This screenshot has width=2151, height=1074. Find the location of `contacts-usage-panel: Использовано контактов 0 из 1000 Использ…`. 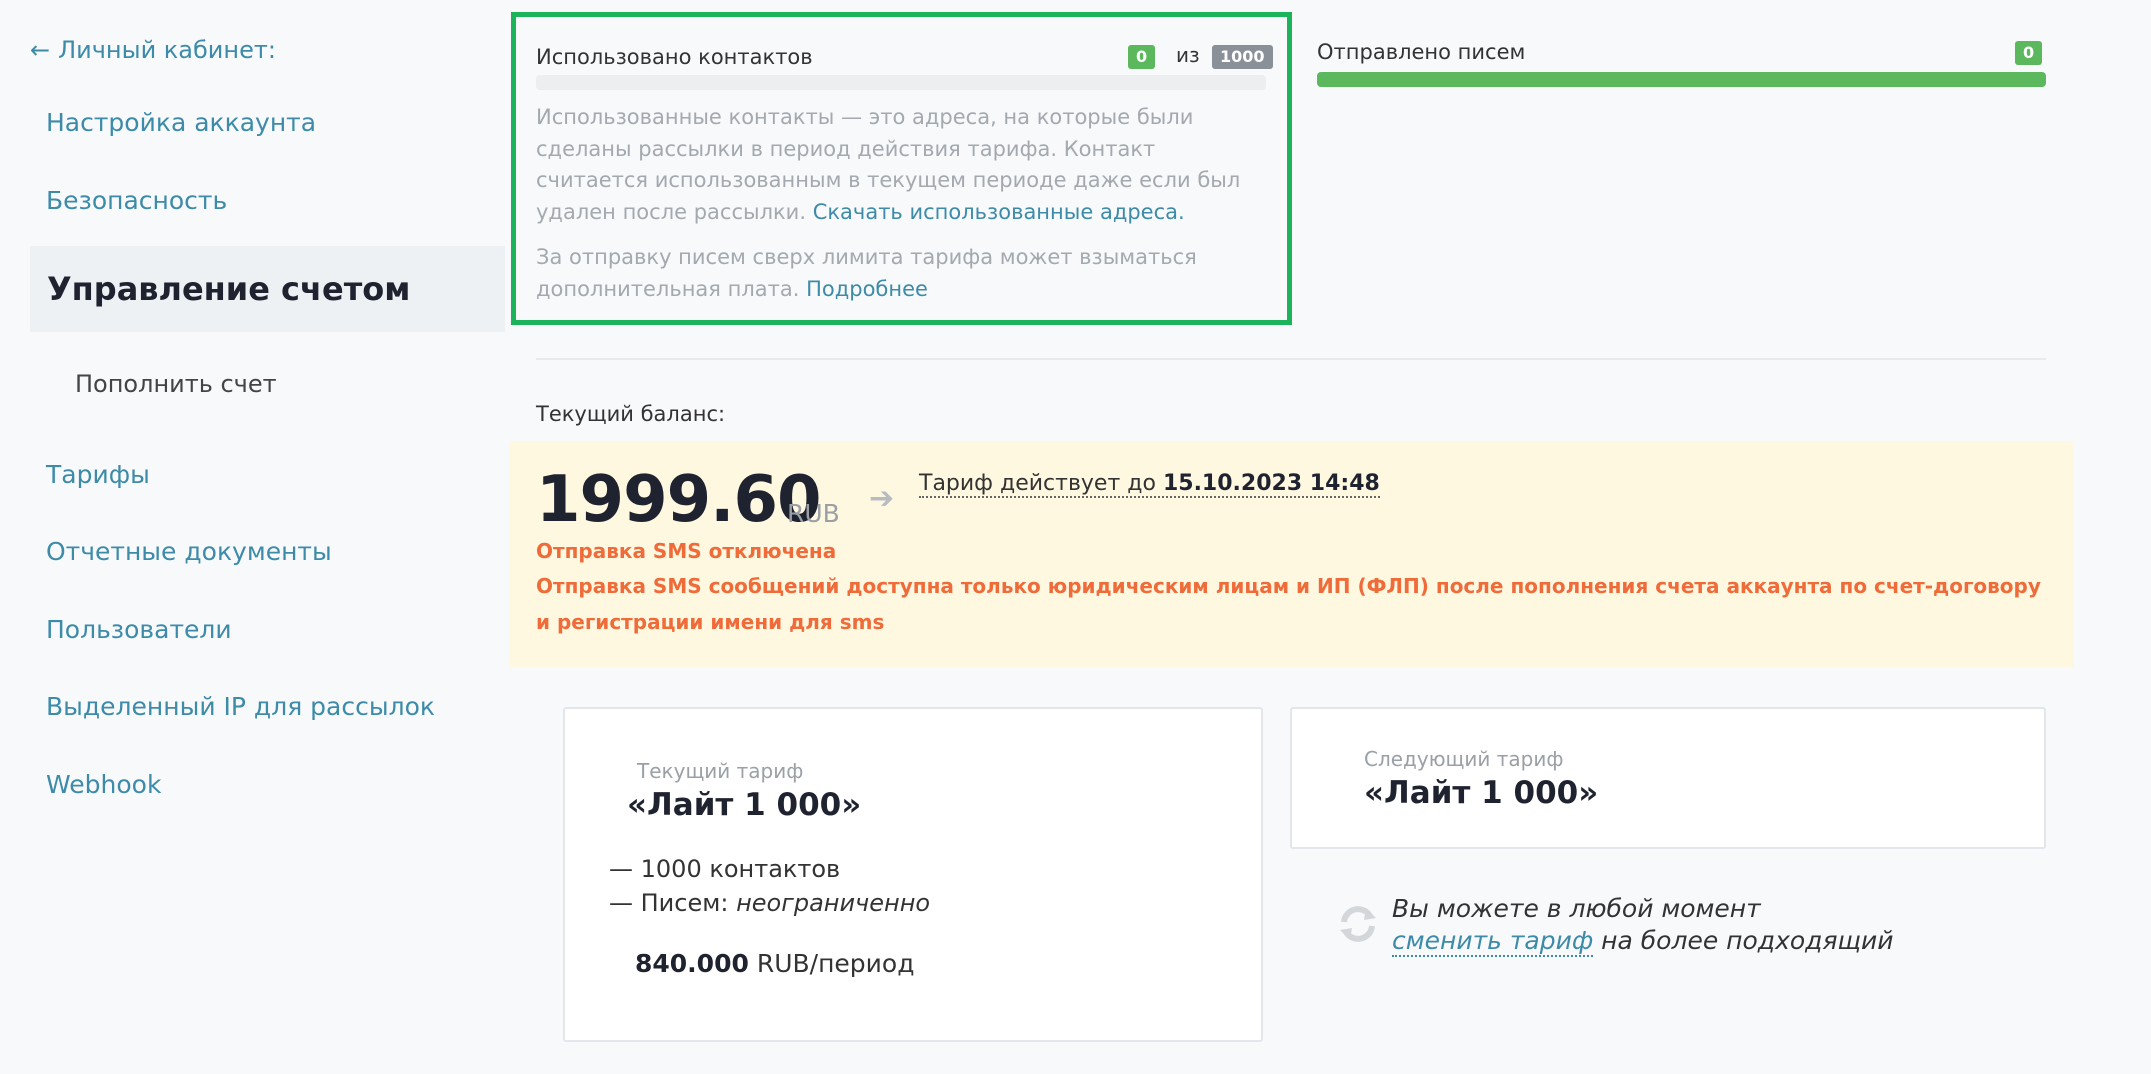

contacts-usage-panel: Использовано контактов 0 из 1000 Использ… is located at coordinates (901, 168).